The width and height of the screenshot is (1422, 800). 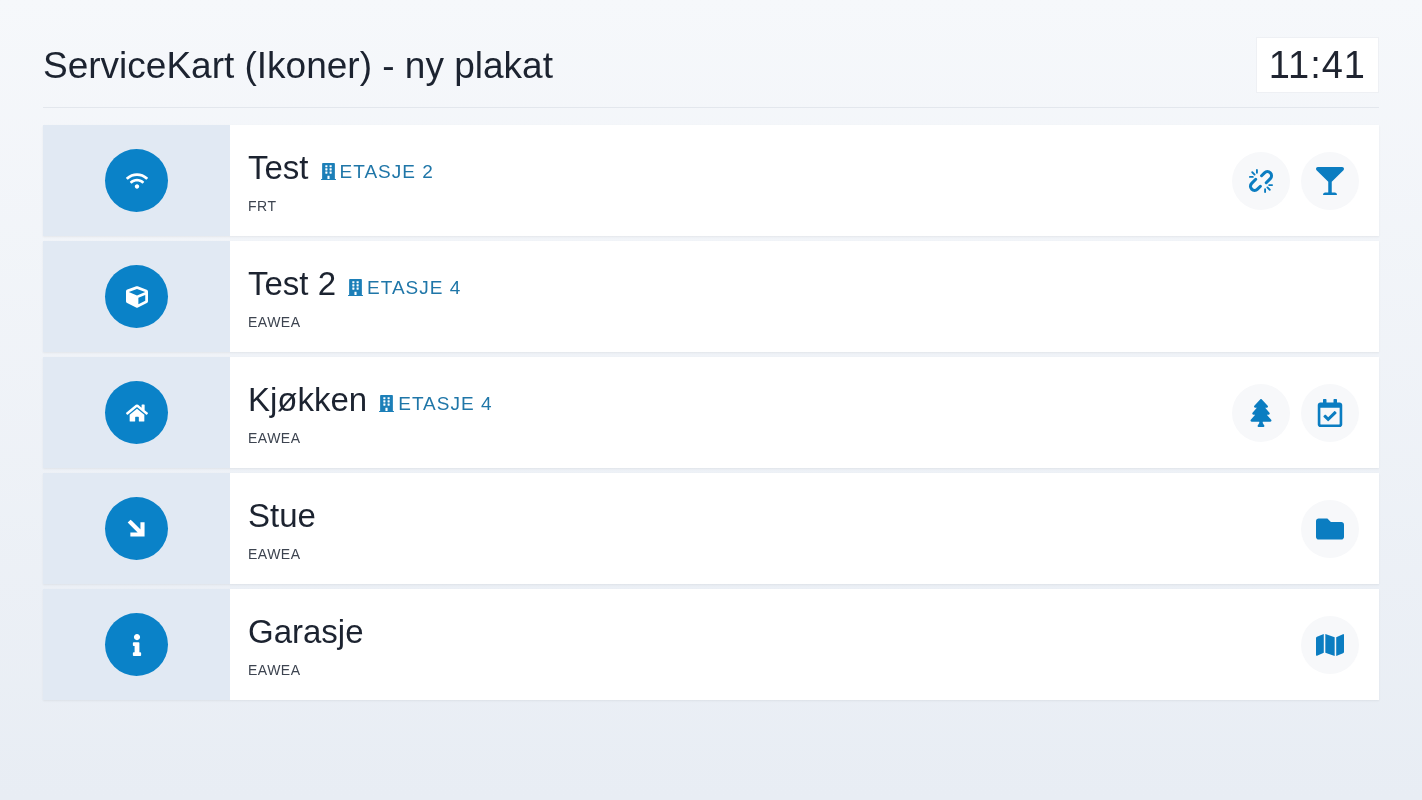 What do you see at coordinates (1317, 65) in the screenshot?
I see `clock: 11:41` at bounding box center [1317, 65].